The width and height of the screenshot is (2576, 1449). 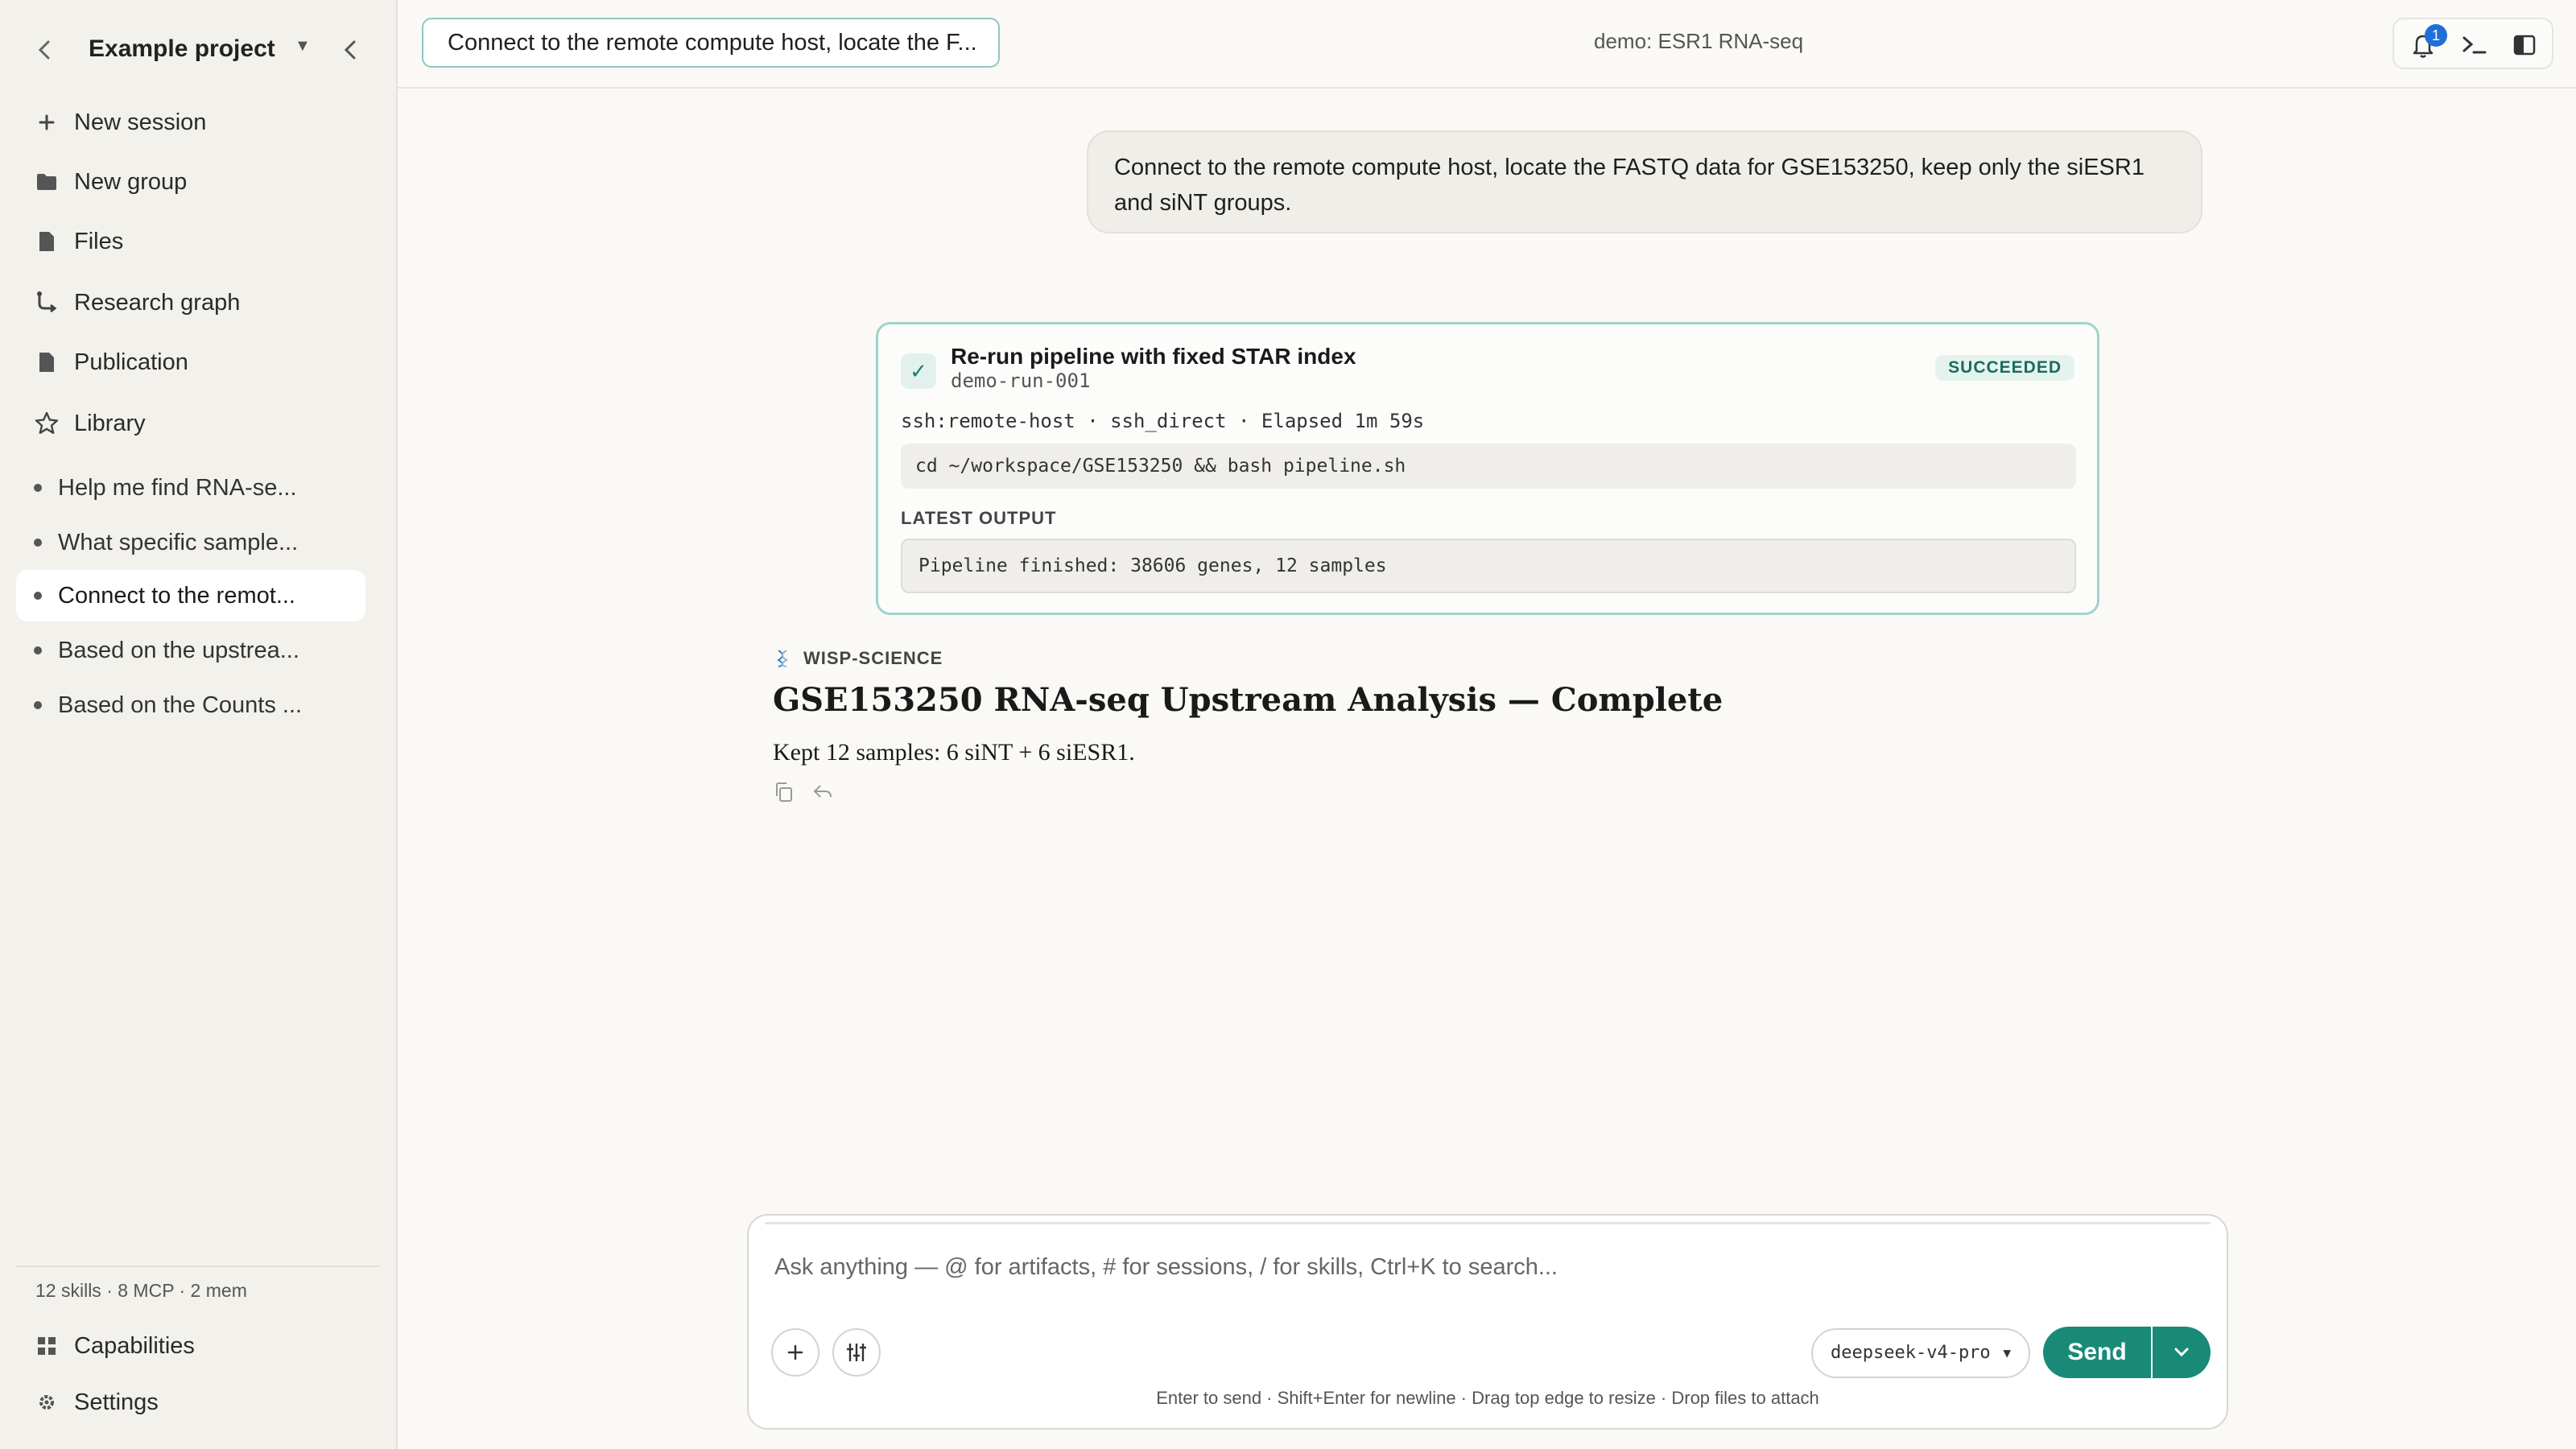 What do you see at coordinates (351, 49) in the screenshot?
I see `collapse-sidebar-icon` at bounding box center [351, 49].